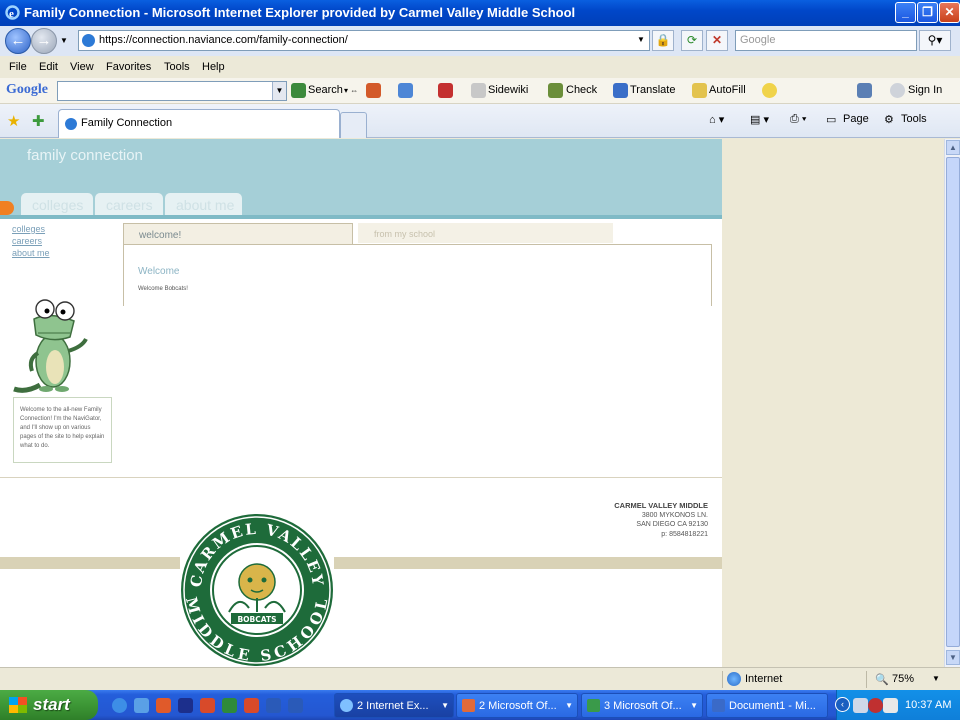  Describe the element at coordinates (953, 147) in the screenshot. I see `scroll-up-arrow: ▲` at that location.